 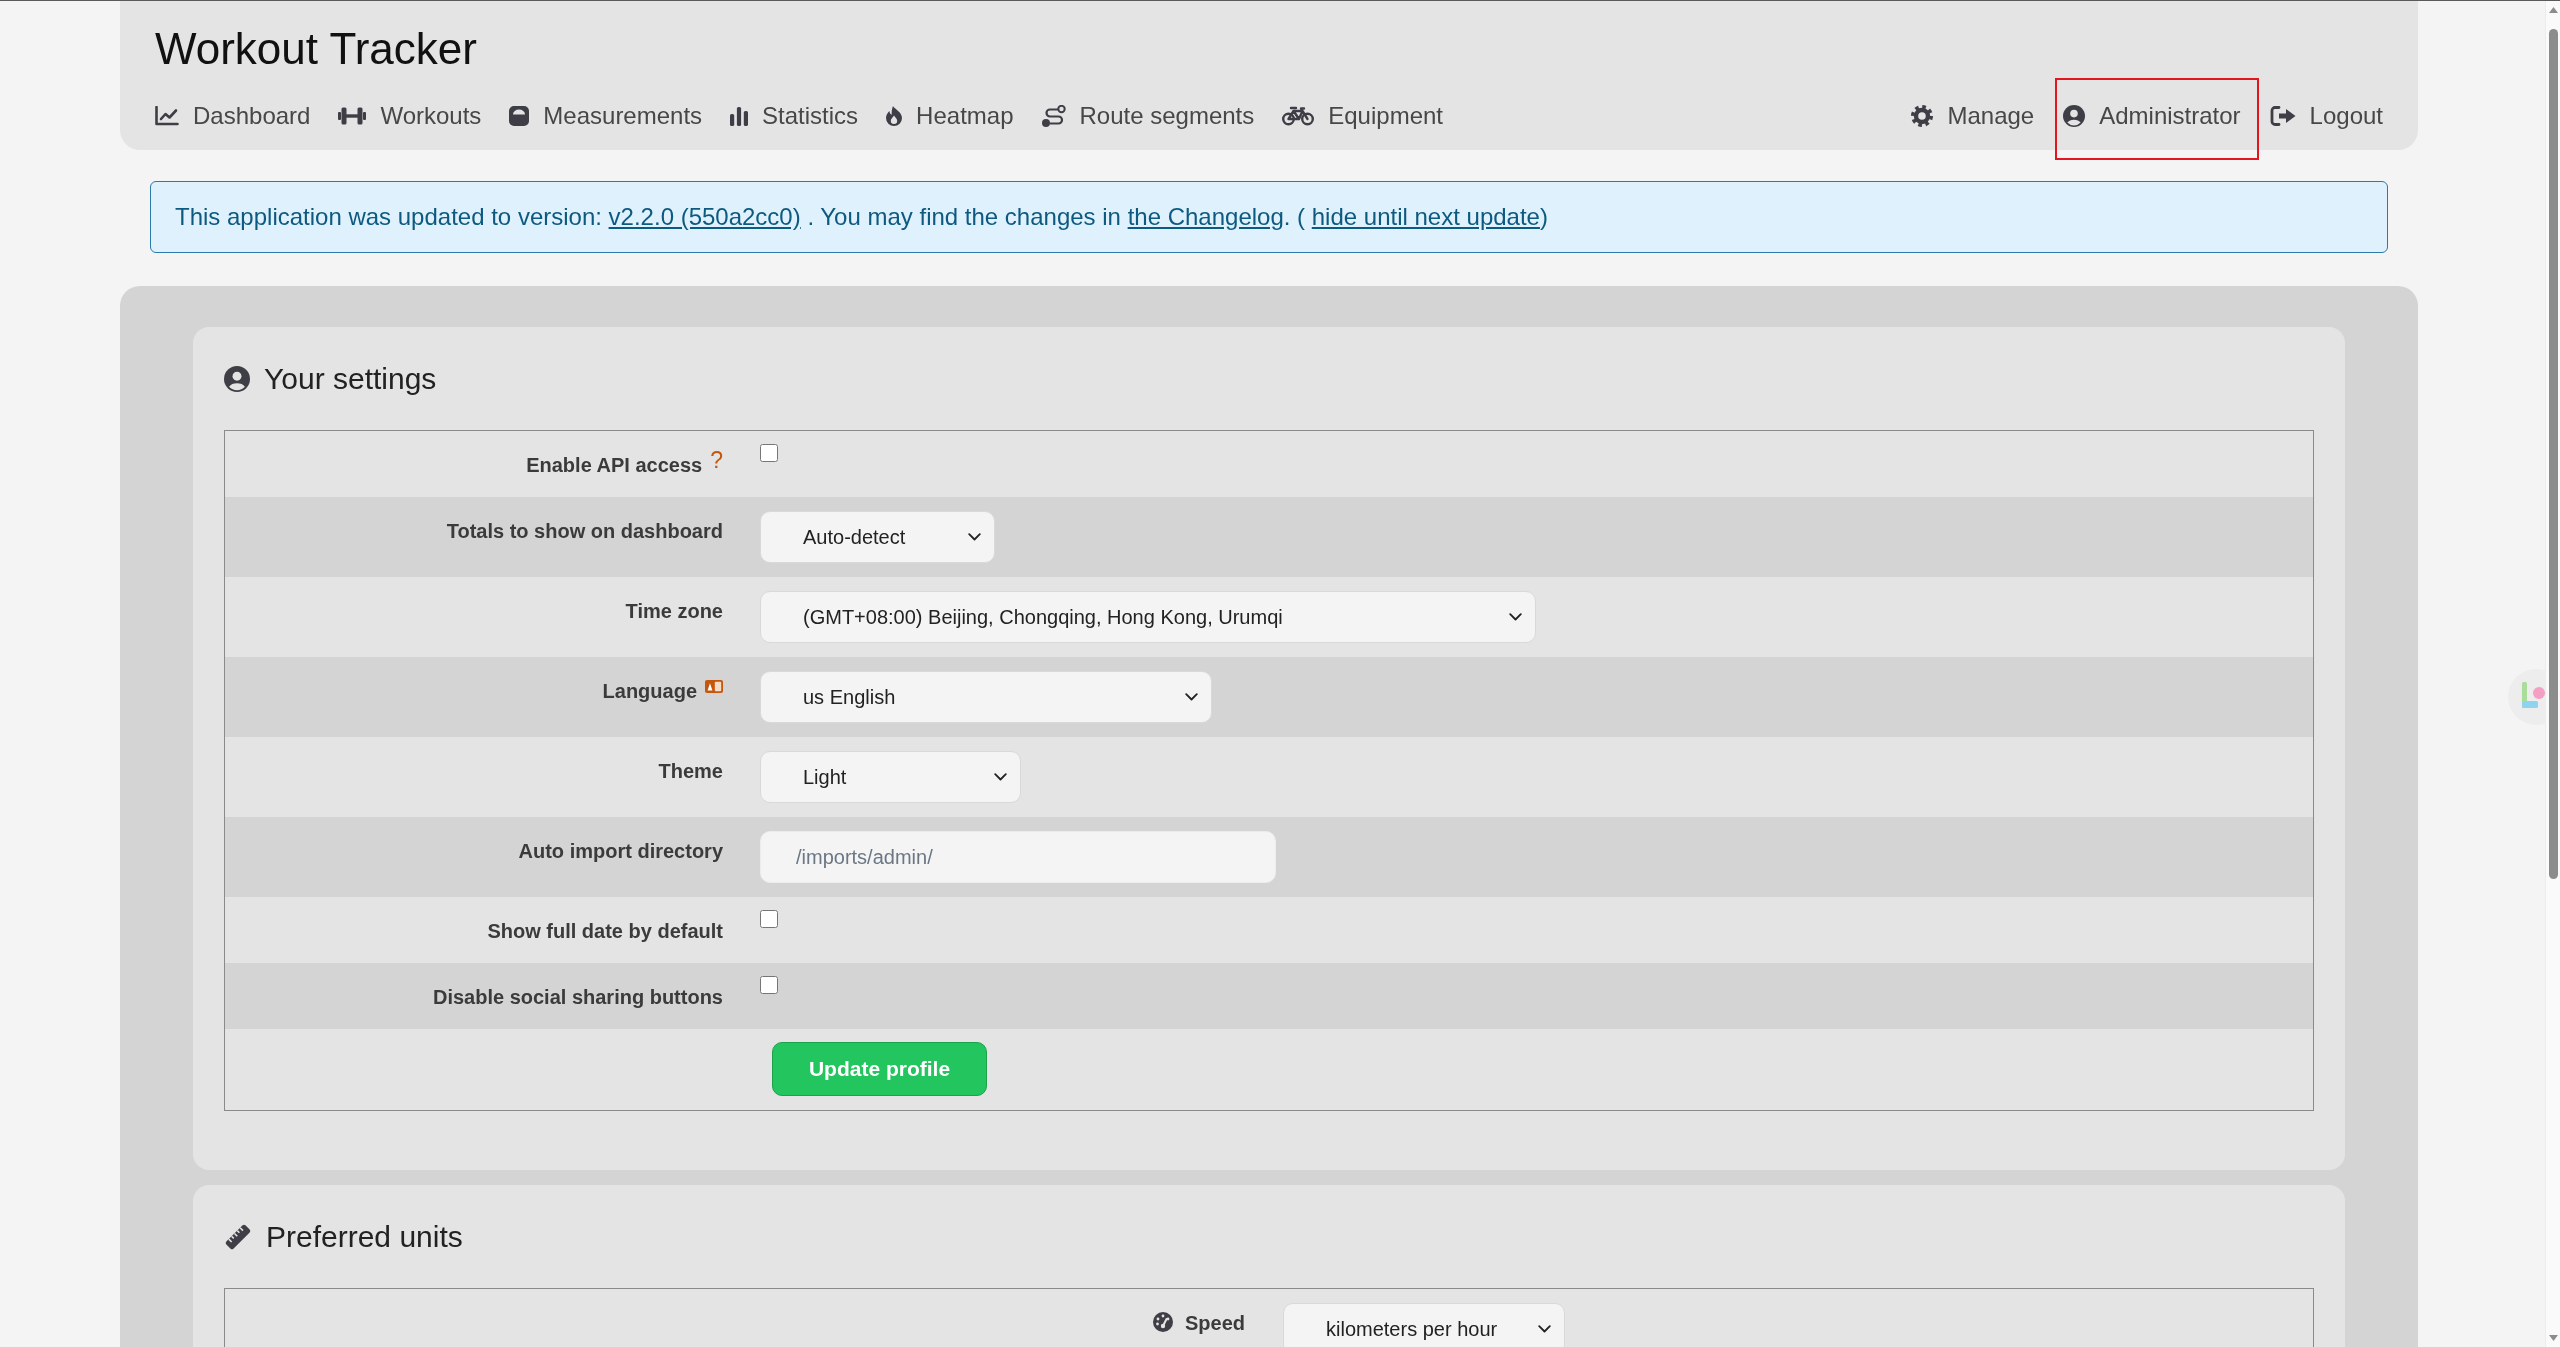 I want to click on nav-link: Manage, so click(x=1973, y=116).